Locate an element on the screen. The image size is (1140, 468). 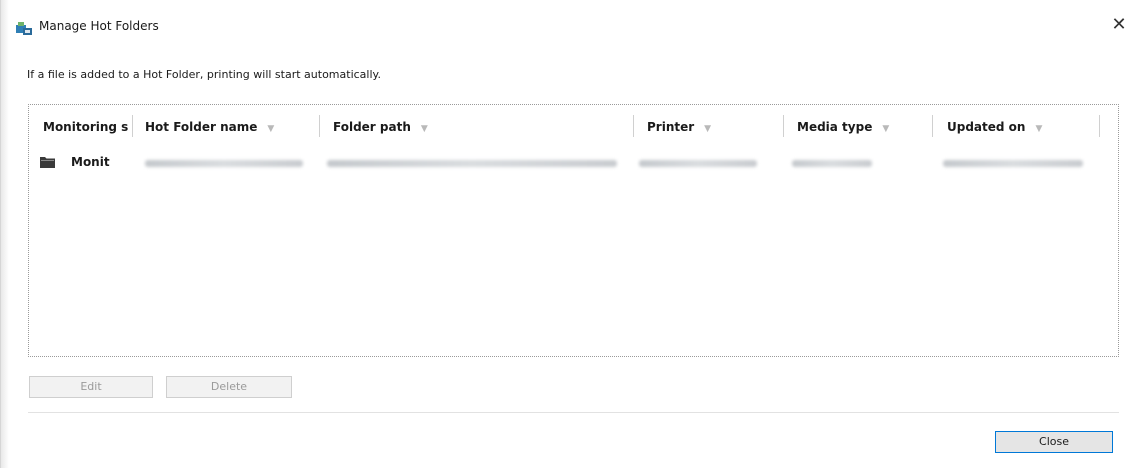
column-header-folder-path: Folder path ▼ is located at coordinates (483, 129).